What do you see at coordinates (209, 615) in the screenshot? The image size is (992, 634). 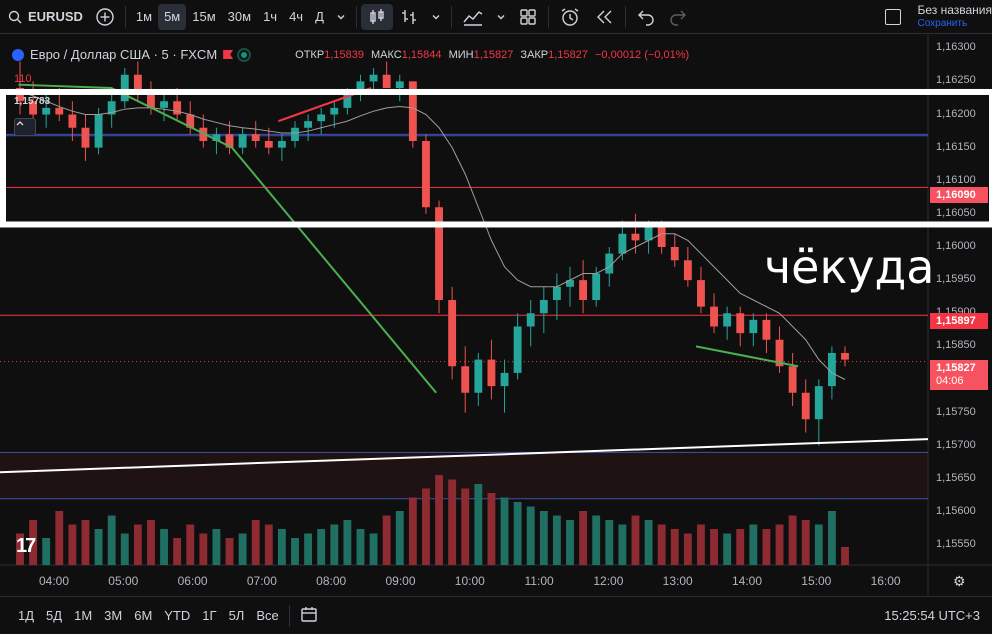 I see `range-1y: 1Г` at bounding box center [209, 615].